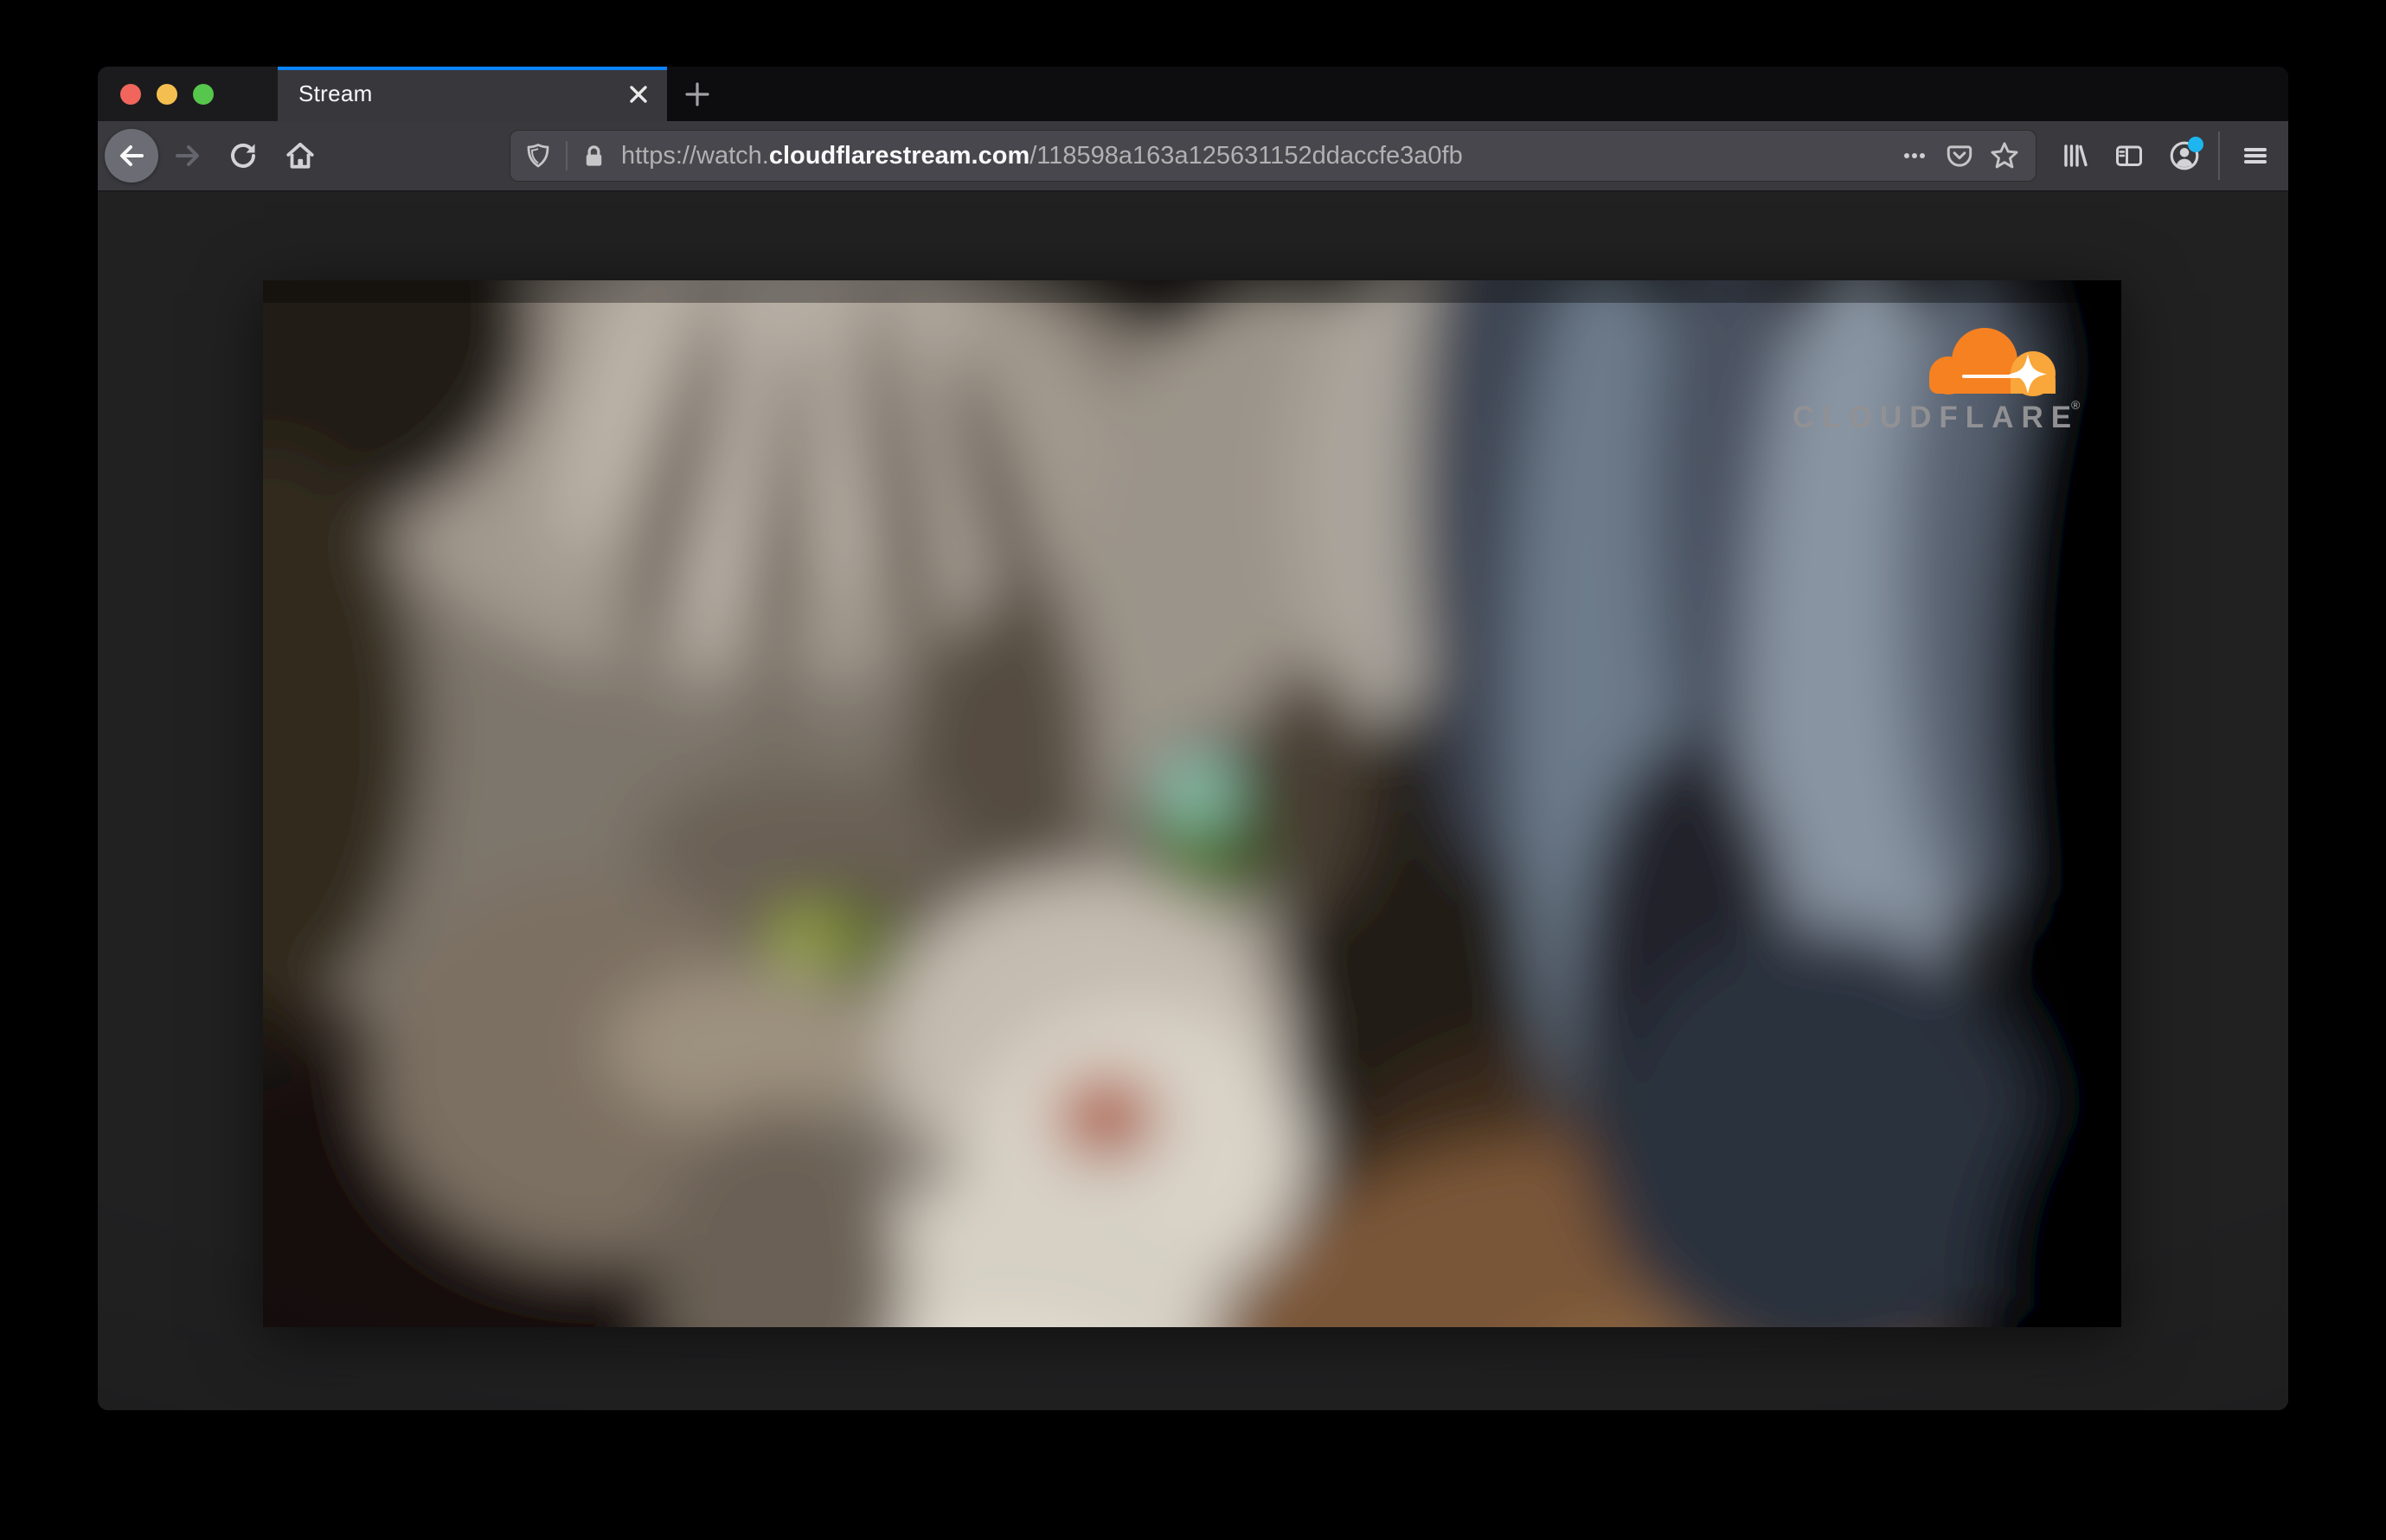  I want to click on pocket-icon, so click(1960, 156).